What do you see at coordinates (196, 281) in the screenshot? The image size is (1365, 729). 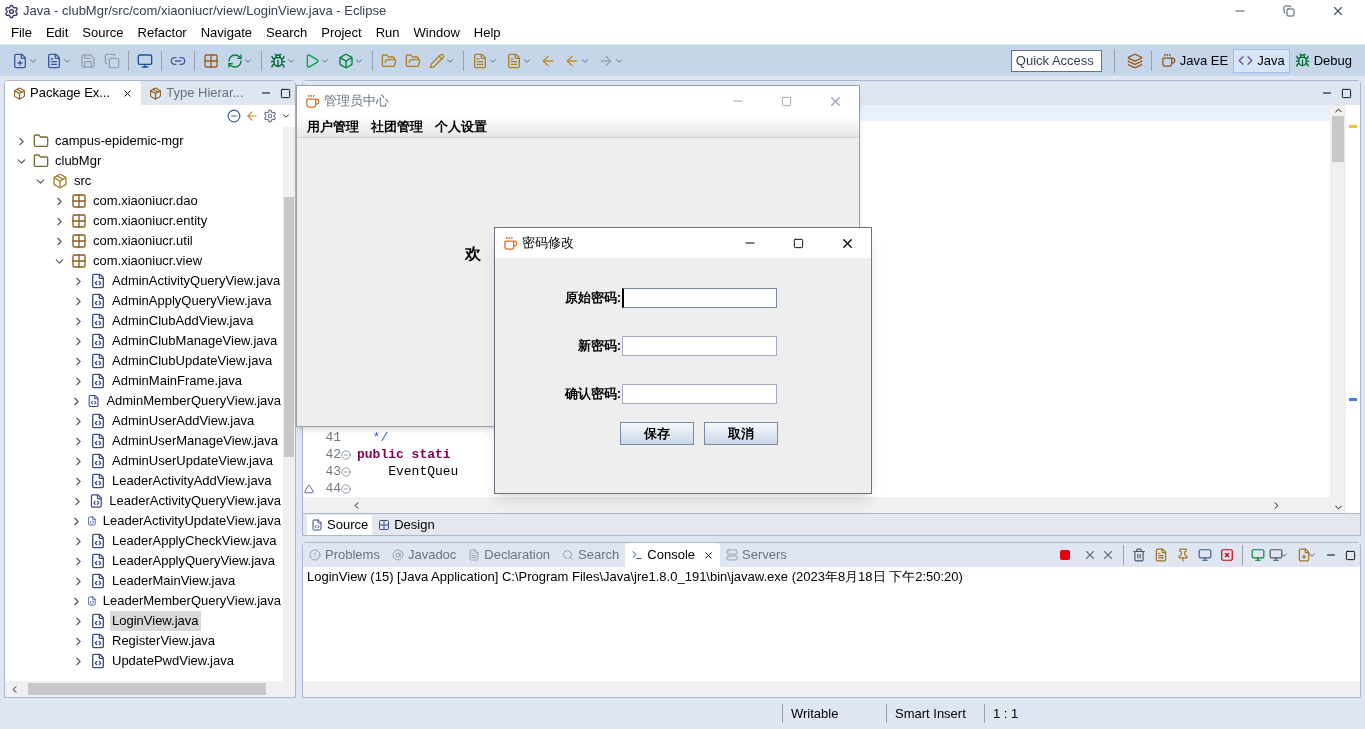 I see `tree-item: AdminActivityQueryView.java` at bounding box center [196, 281].